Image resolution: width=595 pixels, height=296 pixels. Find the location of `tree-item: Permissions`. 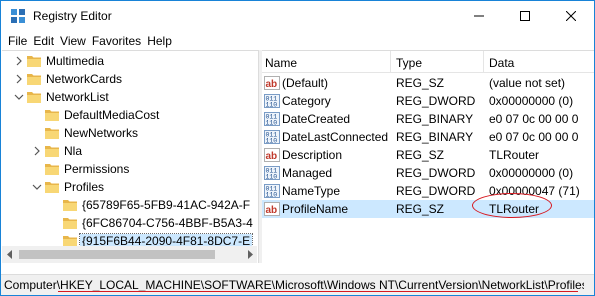

tree-item: Permissions is located at coordinates (130, 169).